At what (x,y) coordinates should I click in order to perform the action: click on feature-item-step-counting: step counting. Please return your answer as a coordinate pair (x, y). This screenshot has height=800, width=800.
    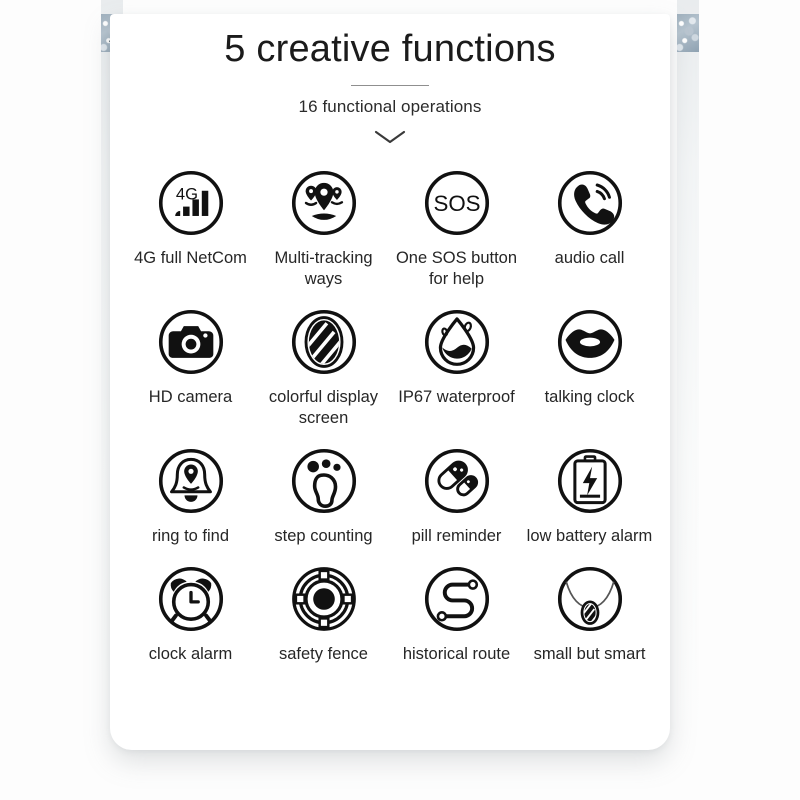
    Looking at the image, I should click on (323, 491).